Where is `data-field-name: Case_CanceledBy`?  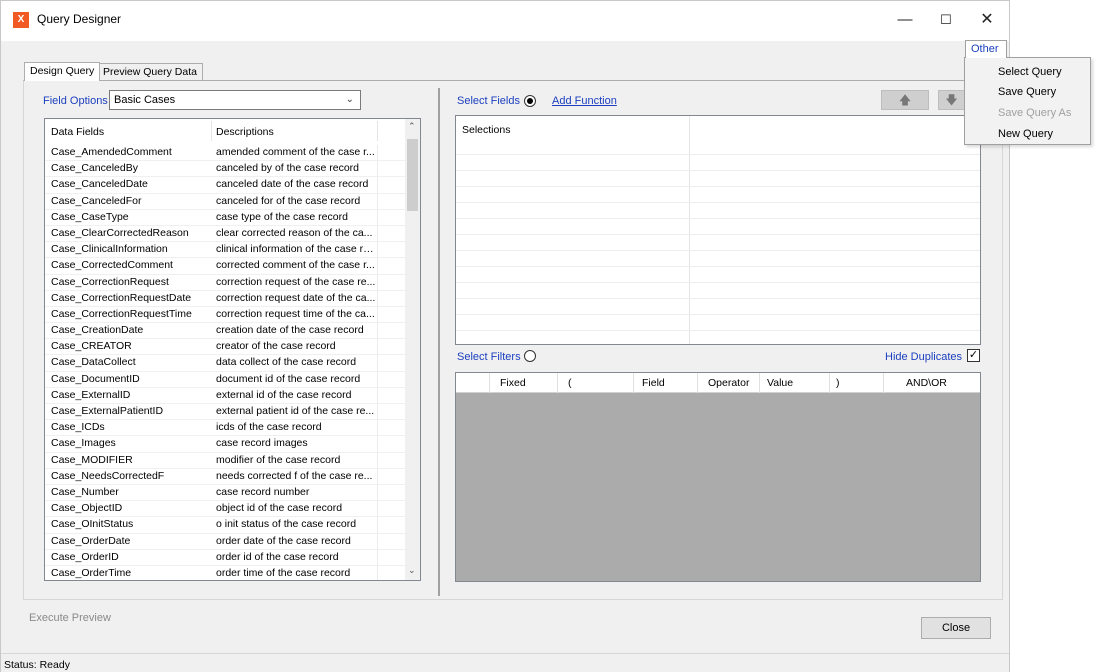
data-field-name: Case_CanceledBy is located at coordinates (94, 168).